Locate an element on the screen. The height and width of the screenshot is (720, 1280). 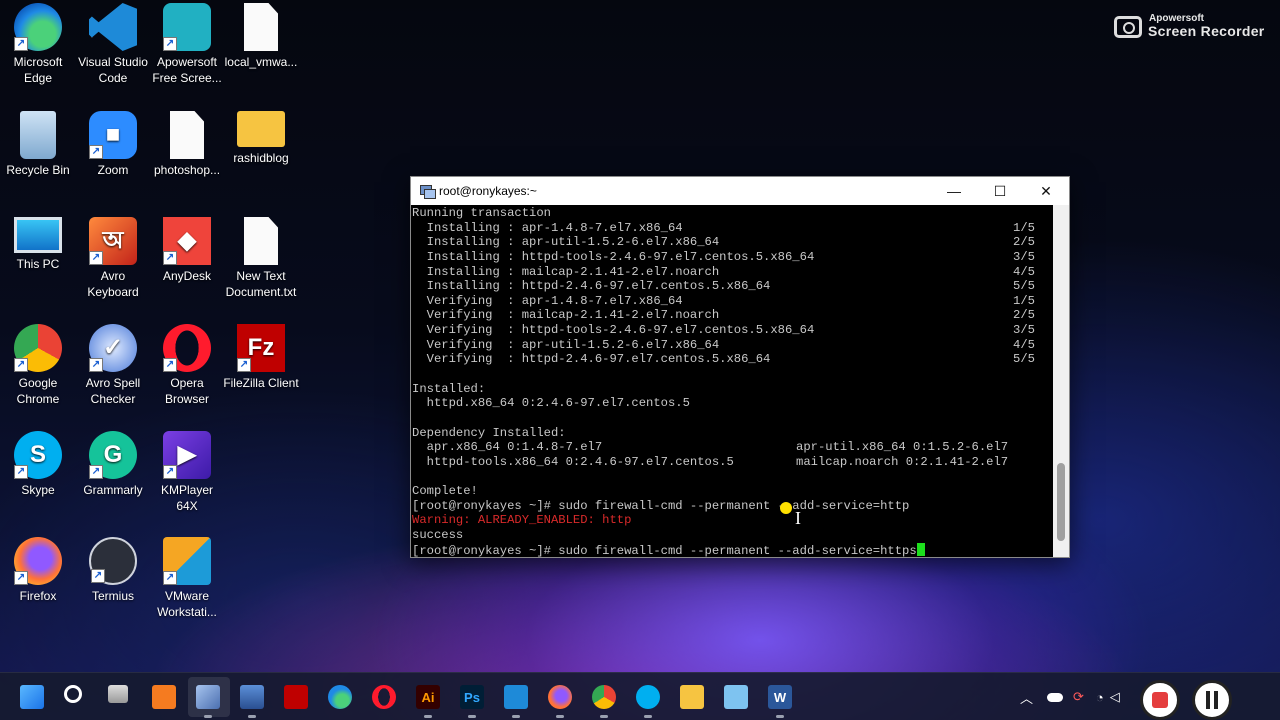
desktop-icon: New Text Document.txt is located at coordinates (261, 258).